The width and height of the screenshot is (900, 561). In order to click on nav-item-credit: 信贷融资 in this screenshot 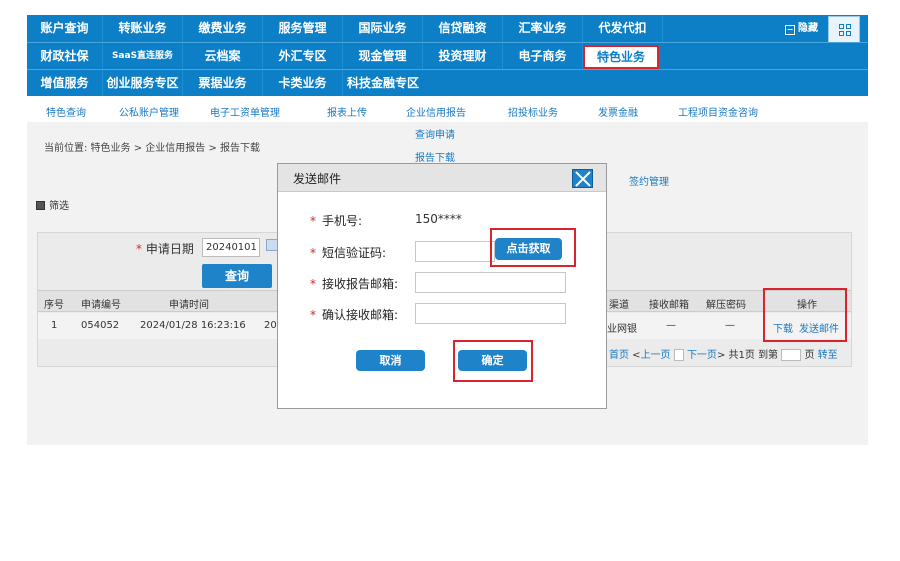, I will do `click(463, 28)`.